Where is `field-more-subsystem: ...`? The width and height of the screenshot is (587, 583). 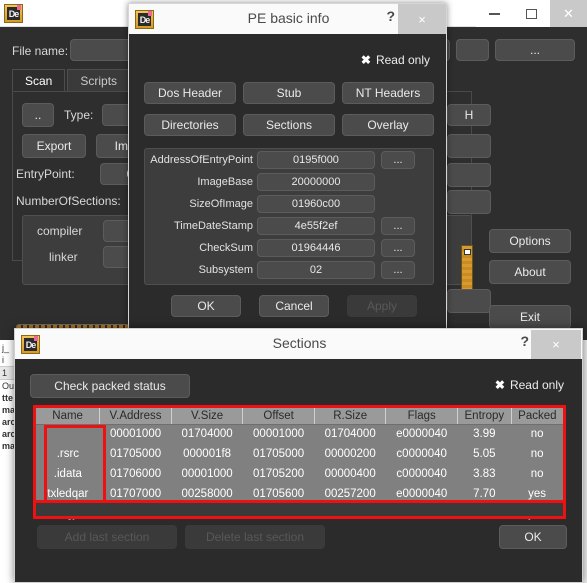 field-more-subsystem: ... is located at coordinates (398, 270).